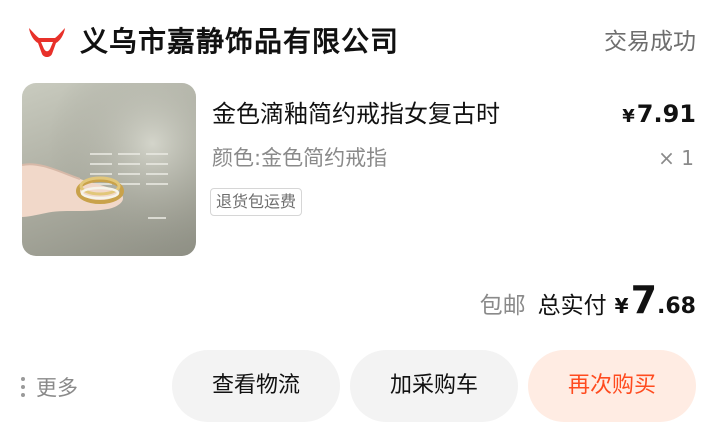  Describe the element at coordinates (300, 158) in the screenshot. I see `product-spec: 颜色:金色简约戒指` at that location.